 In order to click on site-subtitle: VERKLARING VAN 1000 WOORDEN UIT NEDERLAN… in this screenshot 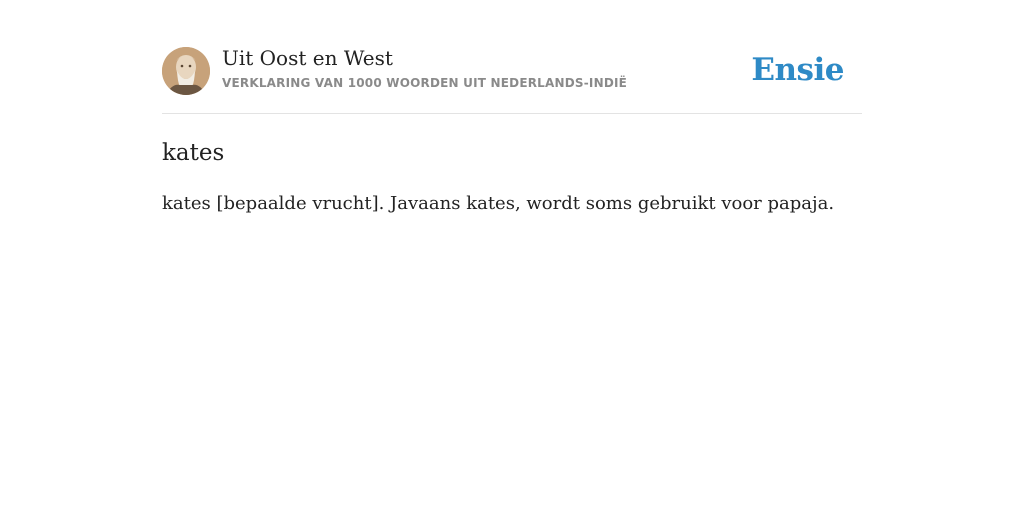, I will do `click(425, 83)`.